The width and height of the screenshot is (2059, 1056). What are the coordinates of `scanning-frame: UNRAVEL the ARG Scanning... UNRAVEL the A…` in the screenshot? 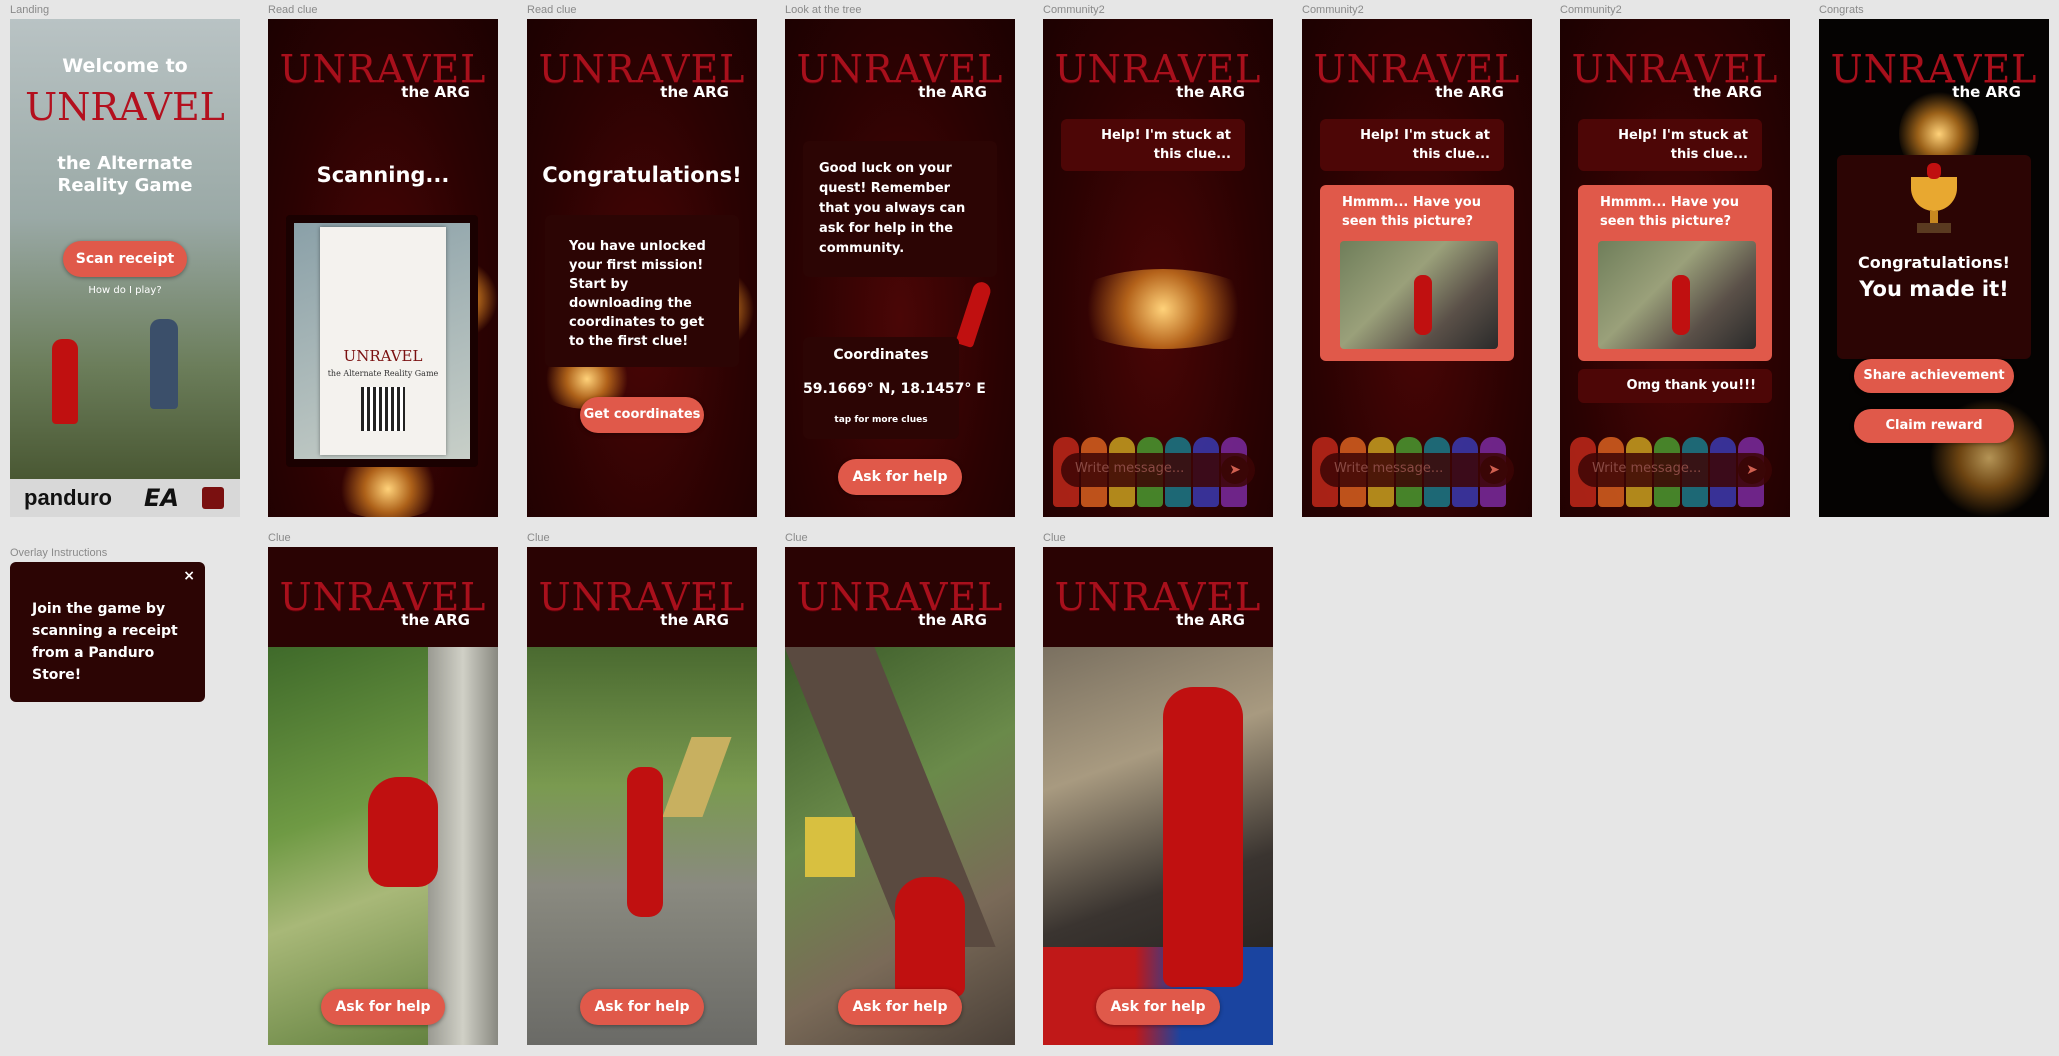 It's located at (383, 268).